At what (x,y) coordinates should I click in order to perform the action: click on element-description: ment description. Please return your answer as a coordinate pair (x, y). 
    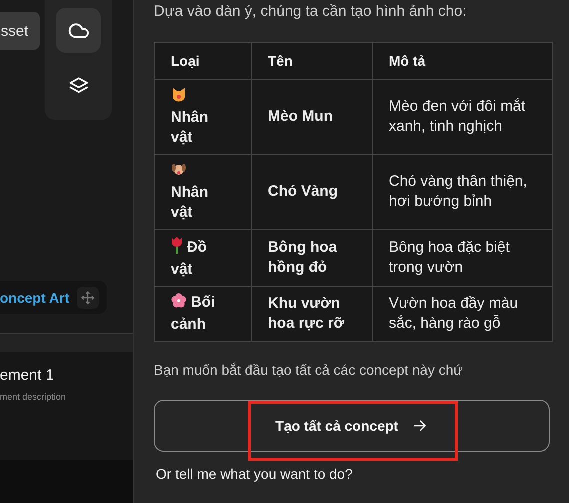
    Looking at the image, I should click on (34, 397).